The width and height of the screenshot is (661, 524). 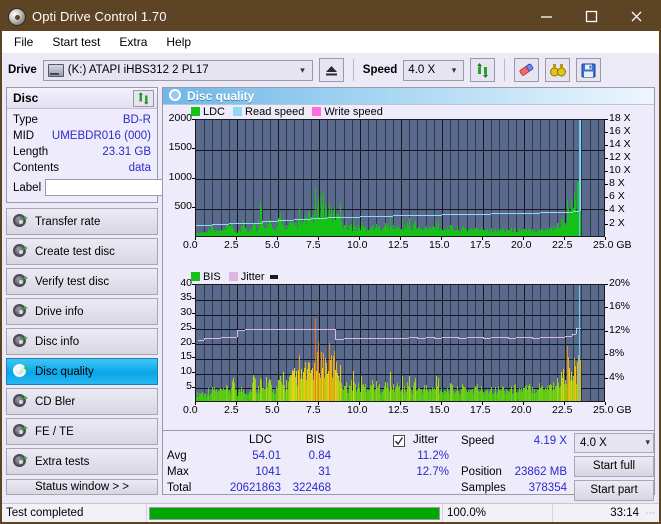 I want to click on sidebar-item-transfer-rate: ✦ Transfer rate, so click(x=82, y=221).